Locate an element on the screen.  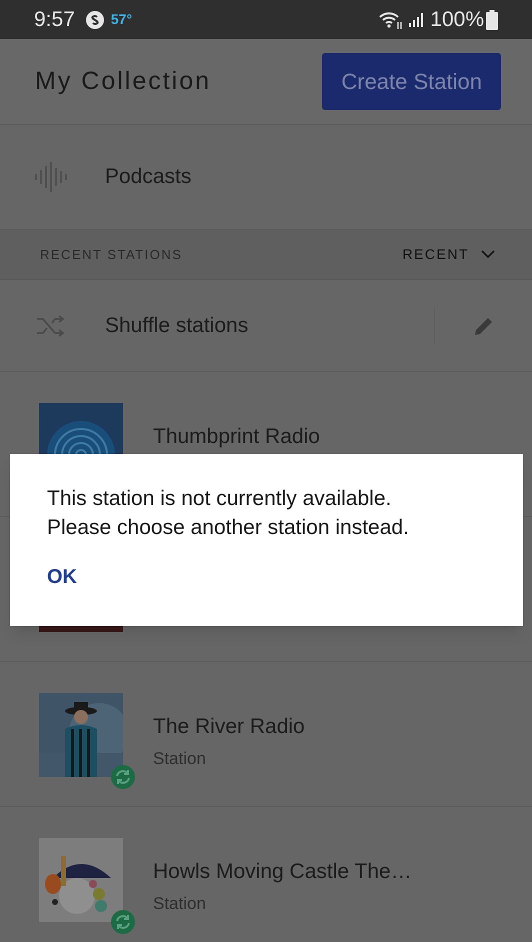
battery-level: 100% is located at coordinates (457, 19).